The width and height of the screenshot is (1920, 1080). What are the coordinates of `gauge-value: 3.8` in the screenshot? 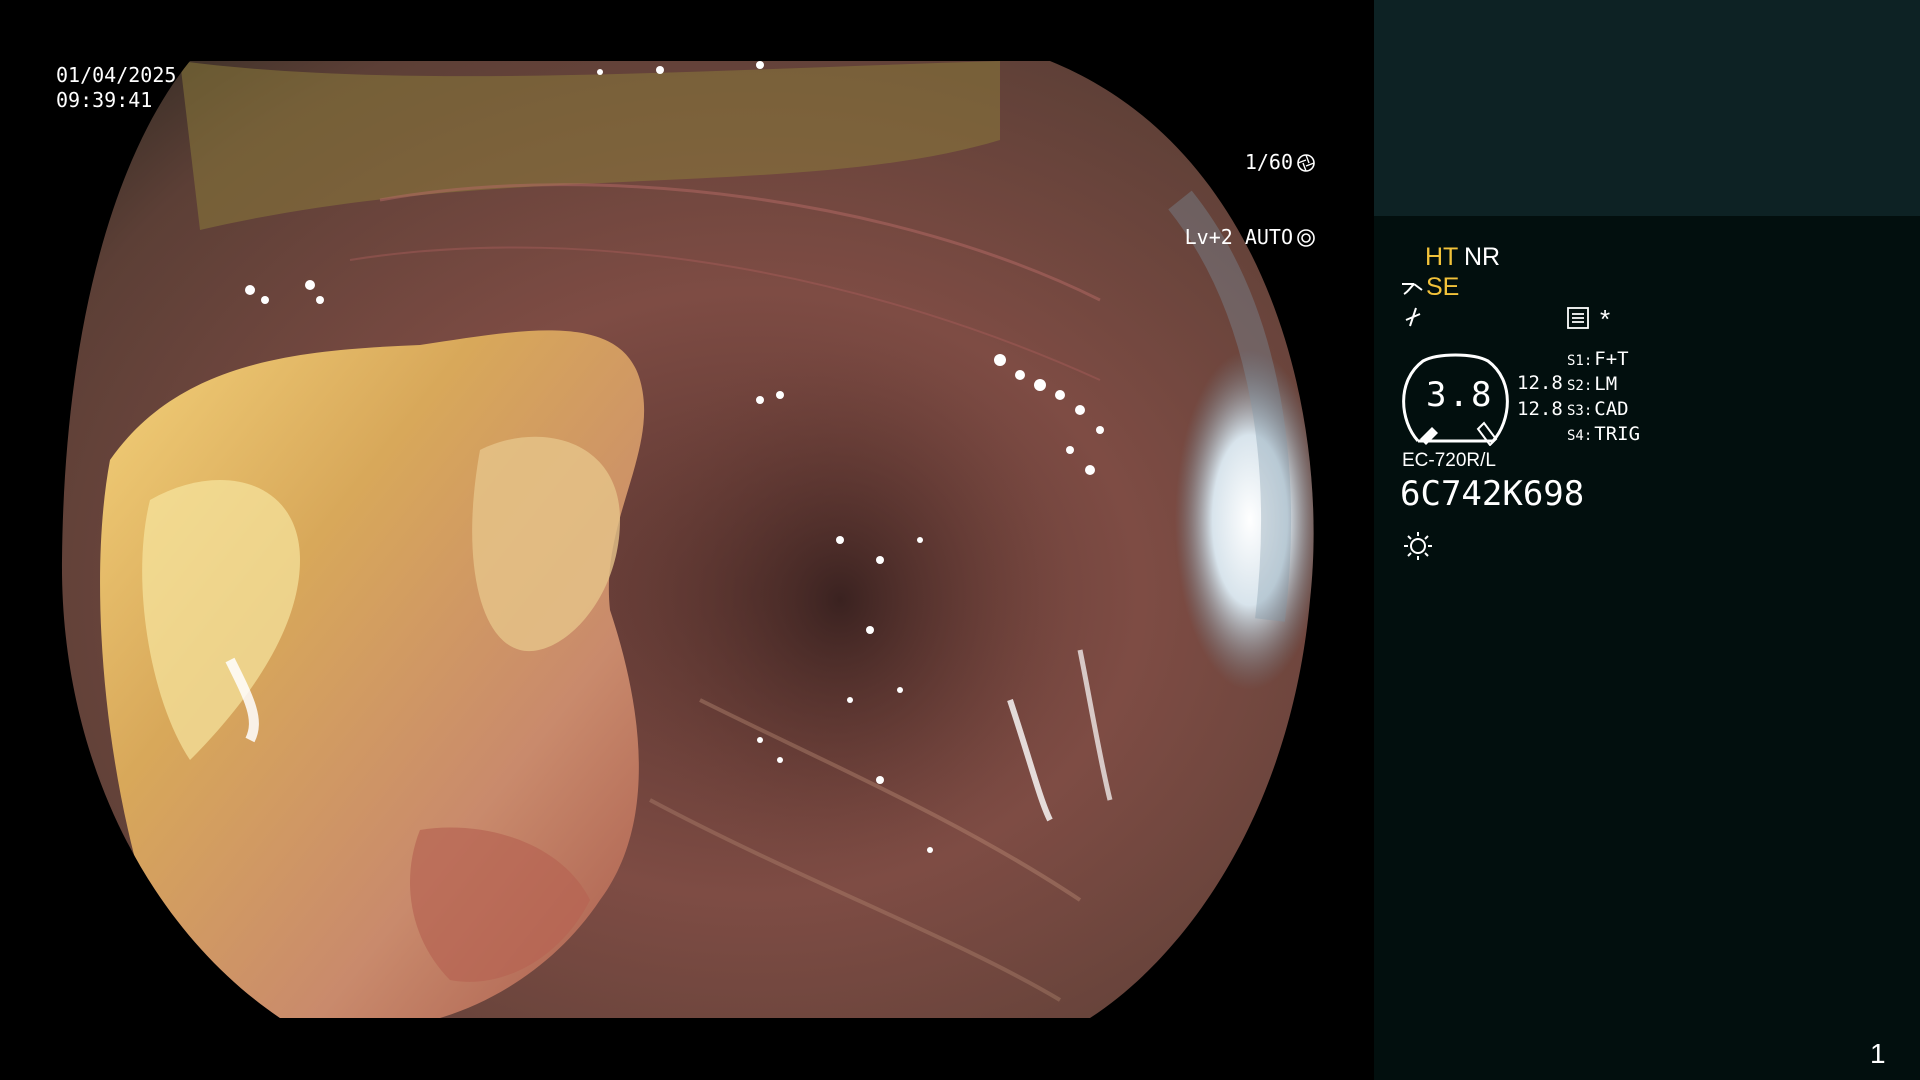 It's located at (1460, 395).